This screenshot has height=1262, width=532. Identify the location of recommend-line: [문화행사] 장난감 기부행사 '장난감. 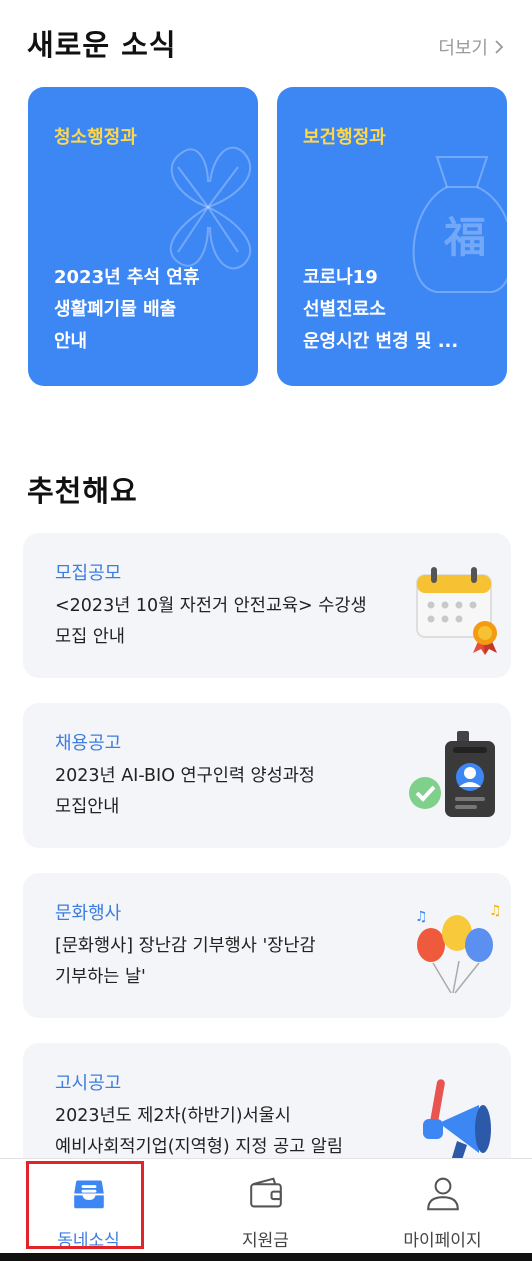
(185, 946).